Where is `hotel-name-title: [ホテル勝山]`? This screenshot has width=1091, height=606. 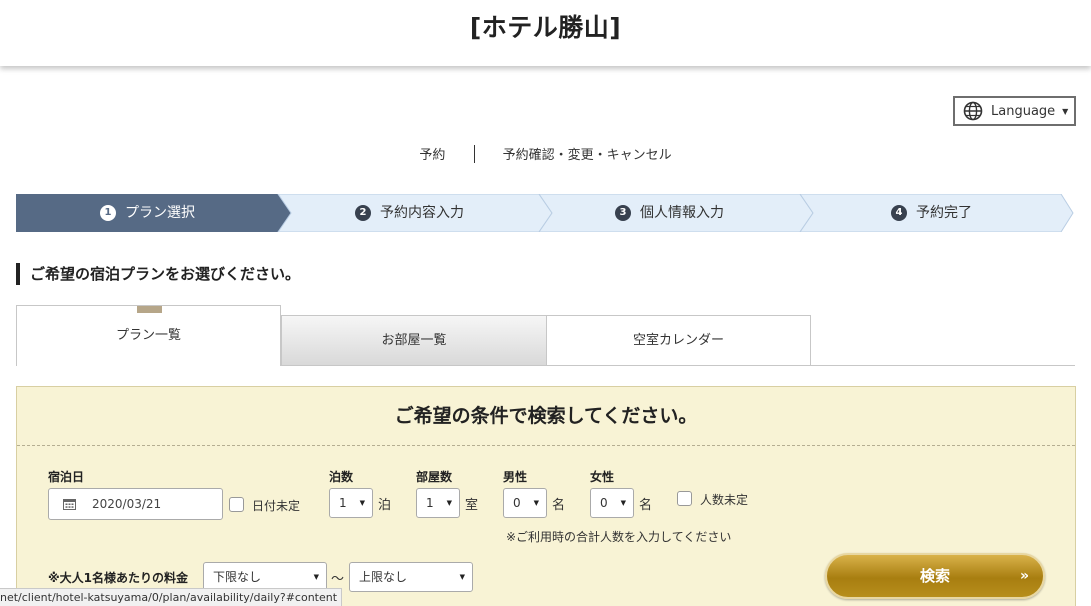 hotel-name-title: [ホテル勝山] is located at coordinates (545, 27).